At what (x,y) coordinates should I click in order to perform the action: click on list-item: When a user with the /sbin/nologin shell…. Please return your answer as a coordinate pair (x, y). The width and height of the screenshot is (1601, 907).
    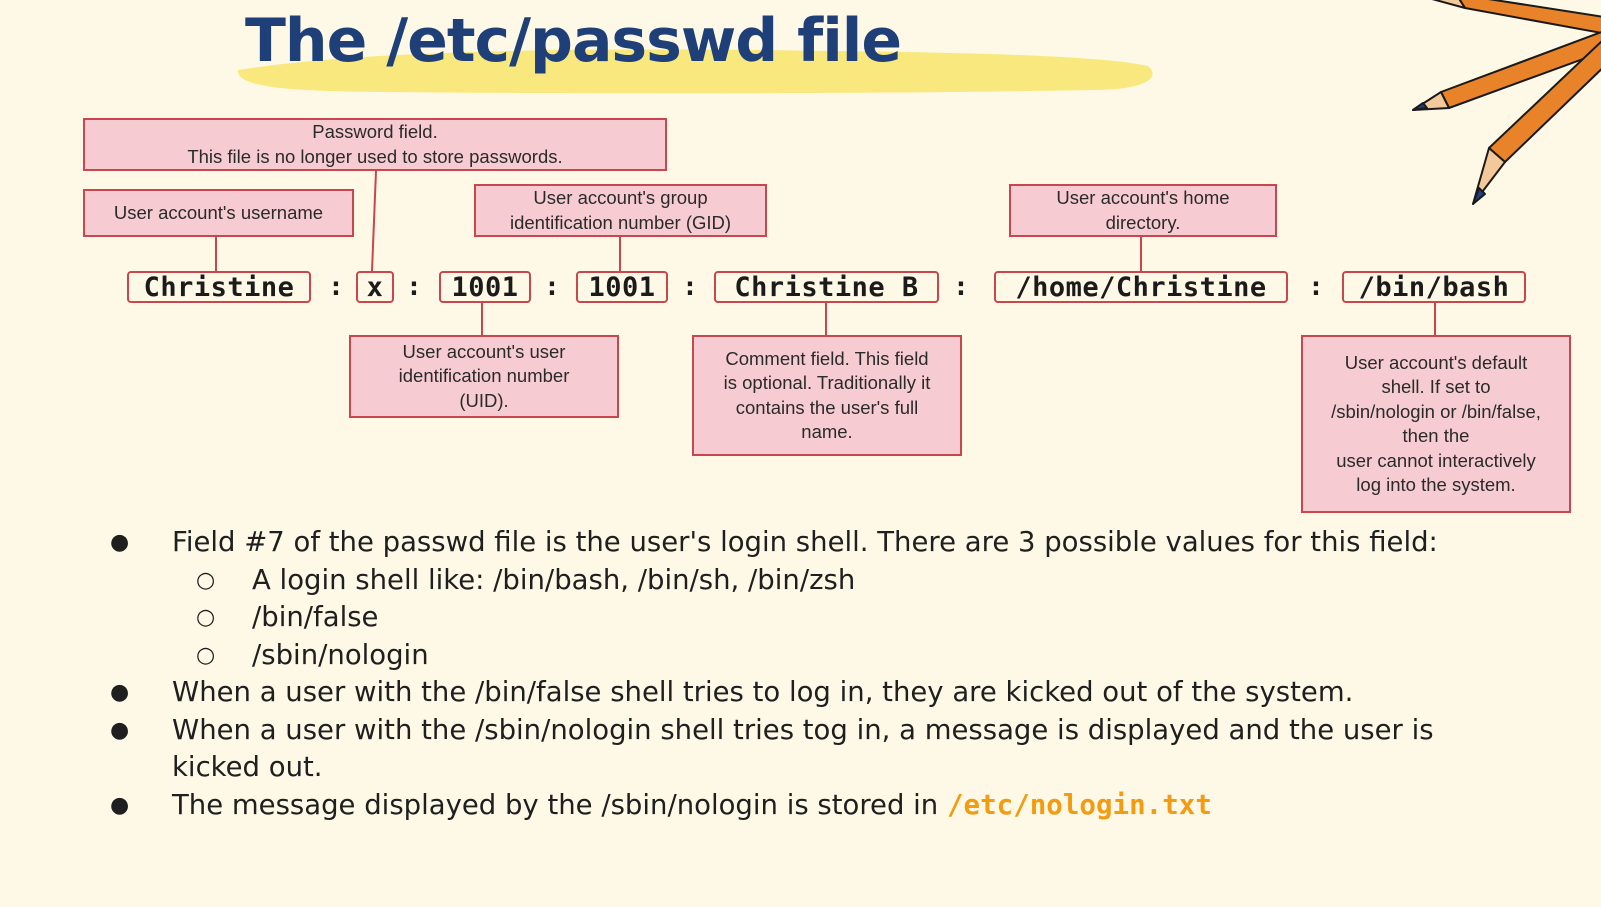
    Looking at the image, I should click on (810, 749).